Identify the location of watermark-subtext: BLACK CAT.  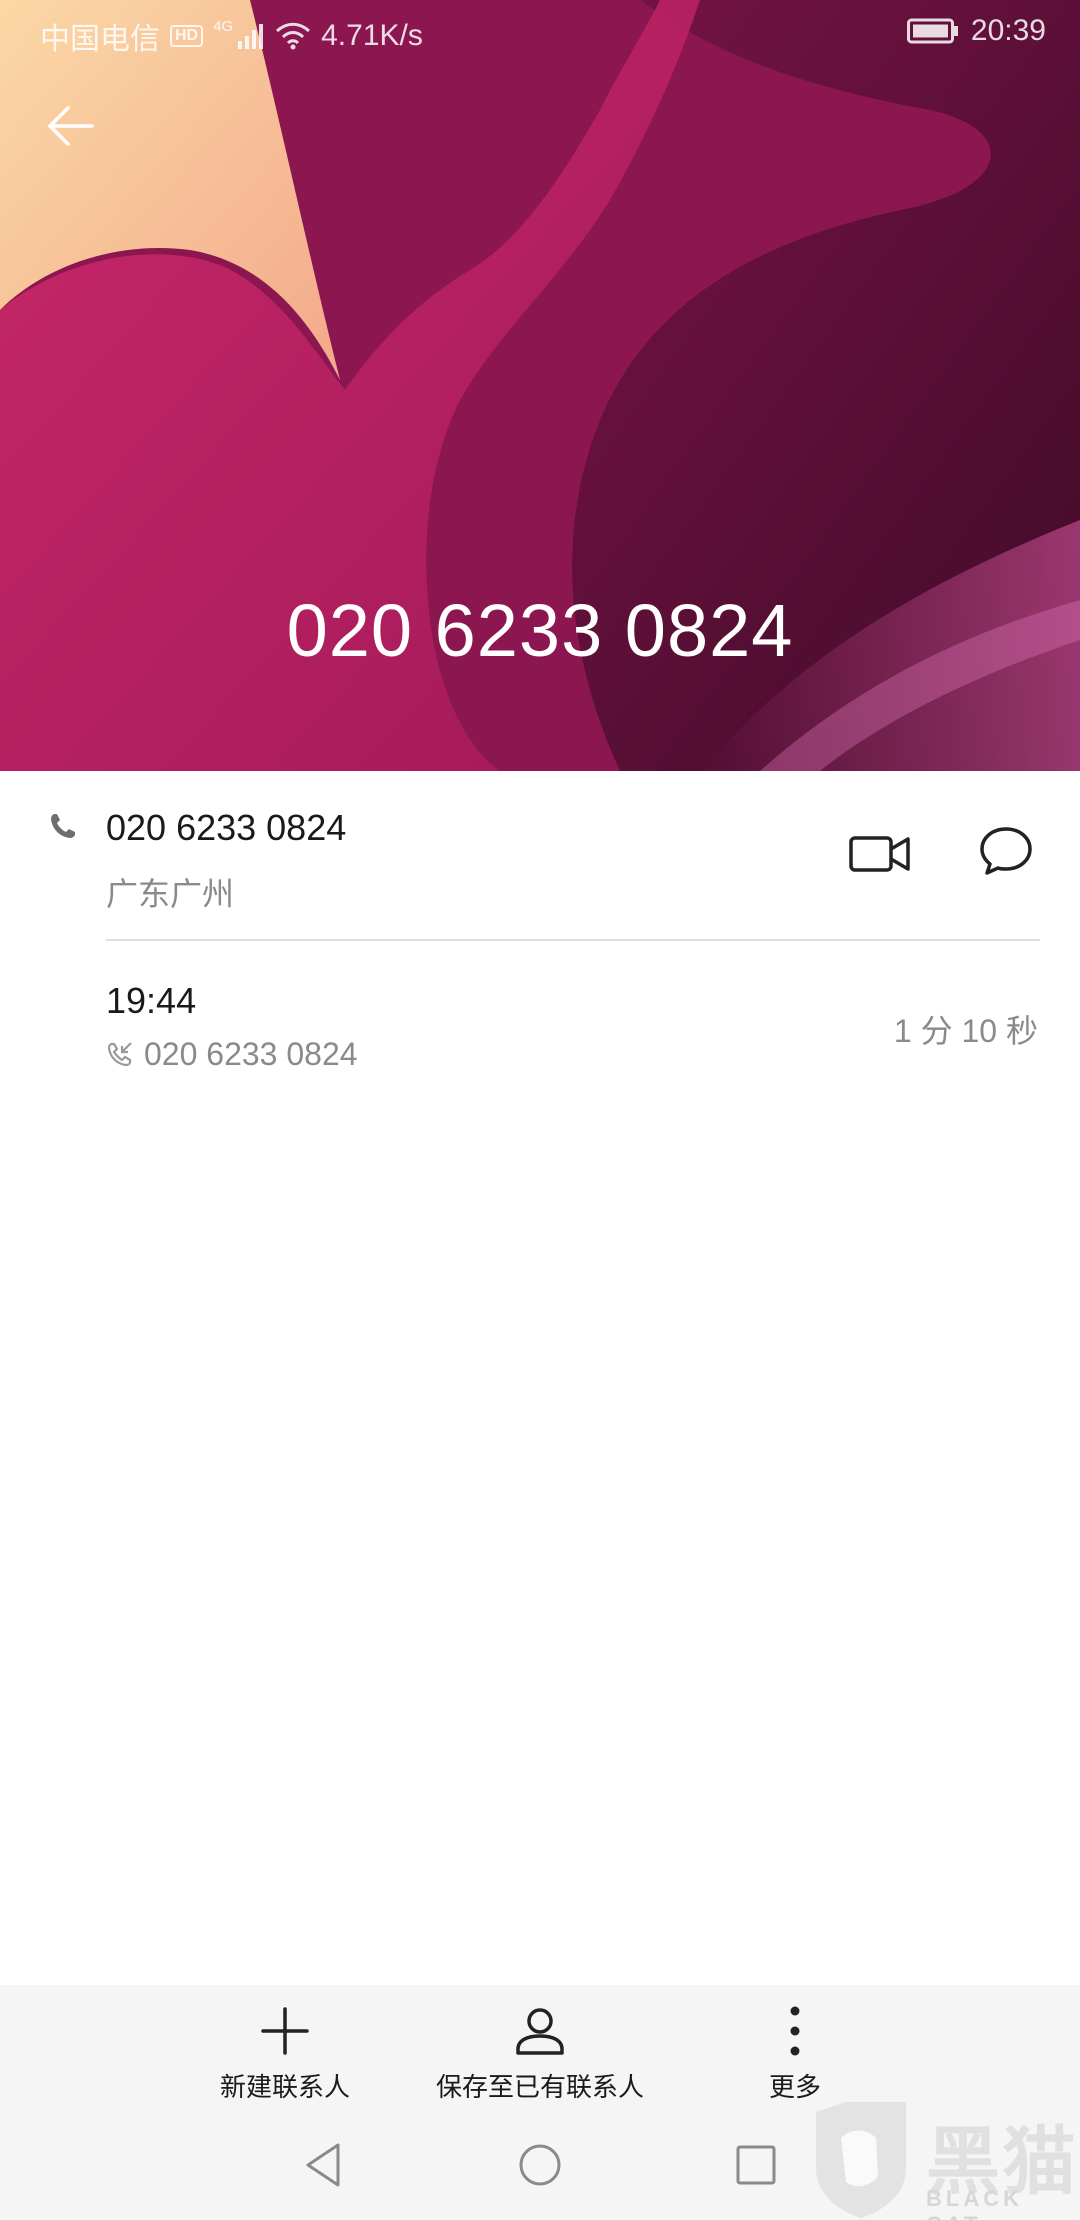
(974, 2203).